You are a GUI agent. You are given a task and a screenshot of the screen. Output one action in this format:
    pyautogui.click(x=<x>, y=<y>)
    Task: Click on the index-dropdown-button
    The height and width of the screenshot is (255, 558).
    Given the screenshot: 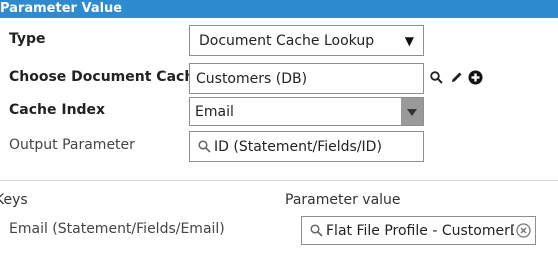 What is the action you would take?
    pyautogui.click(x=412, y=111)
    